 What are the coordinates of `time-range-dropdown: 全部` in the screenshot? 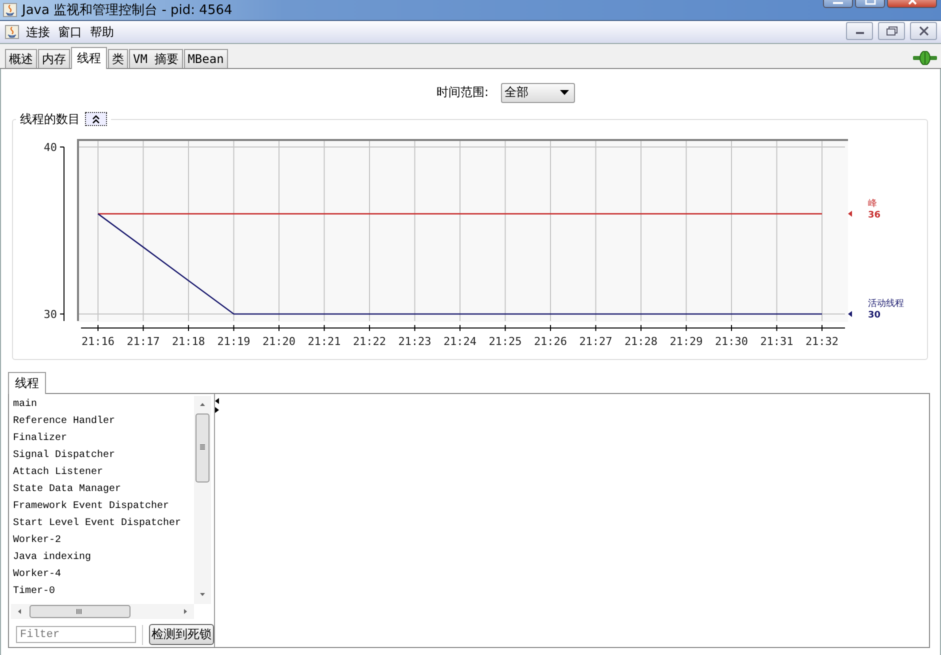 It's located at (537, 92).